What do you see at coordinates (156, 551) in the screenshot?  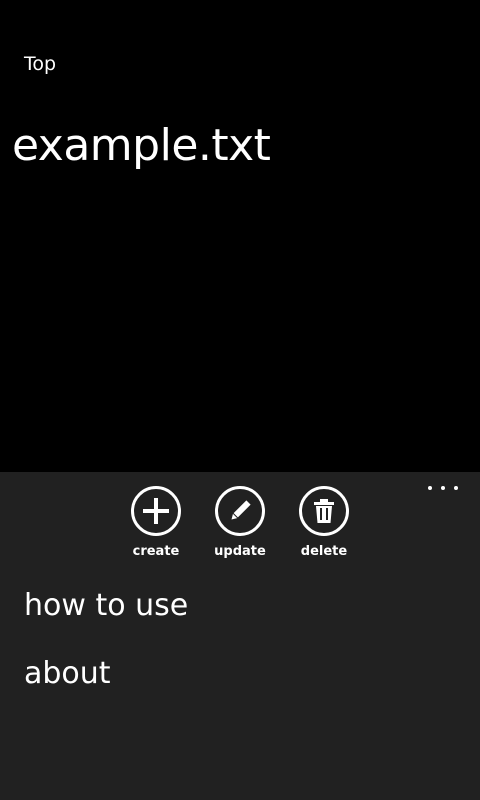 I see `create-label: create` at bounding box center [156, 551].